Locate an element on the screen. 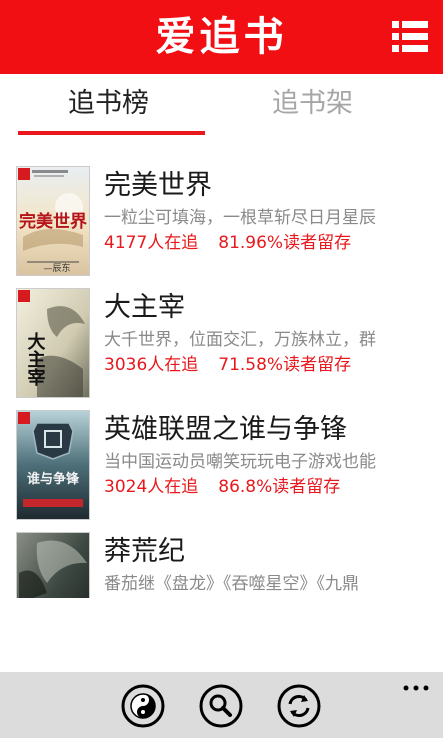 This screenshot has width=443, height=738. book-description: 番茄继《盘龙》《吞噬星空》《九鼎 is located at coordinates (231, 584).